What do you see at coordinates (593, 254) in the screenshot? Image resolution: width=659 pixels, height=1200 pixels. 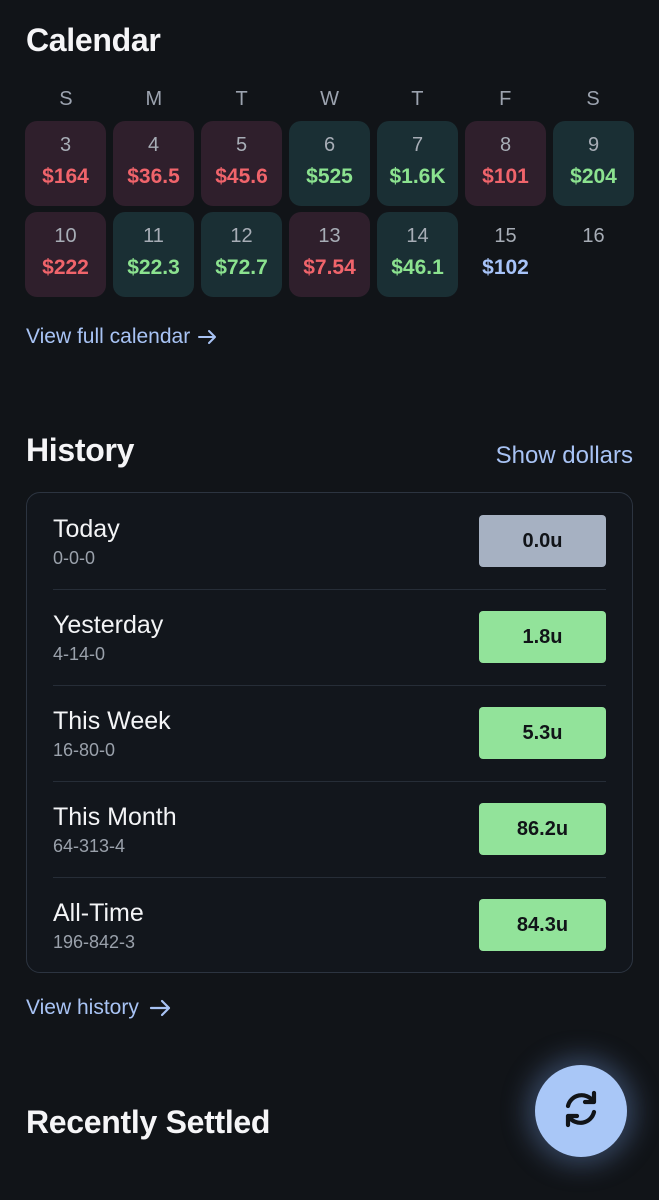 I see `calendar-day: 16` at bounding box center [593, 254].